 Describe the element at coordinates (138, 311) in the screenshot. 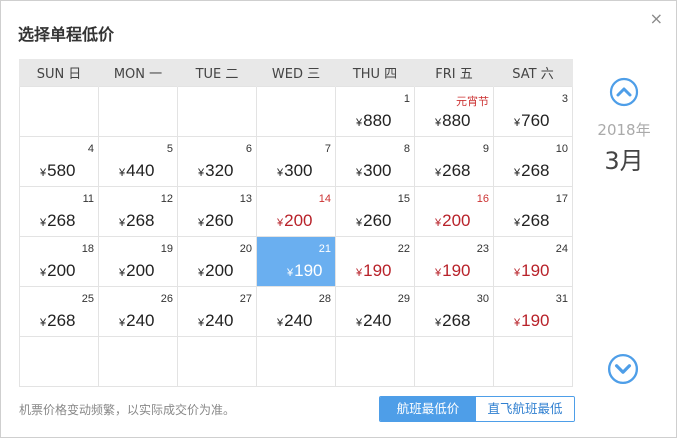

I see `day-cell: 26 ¥240` at that location.